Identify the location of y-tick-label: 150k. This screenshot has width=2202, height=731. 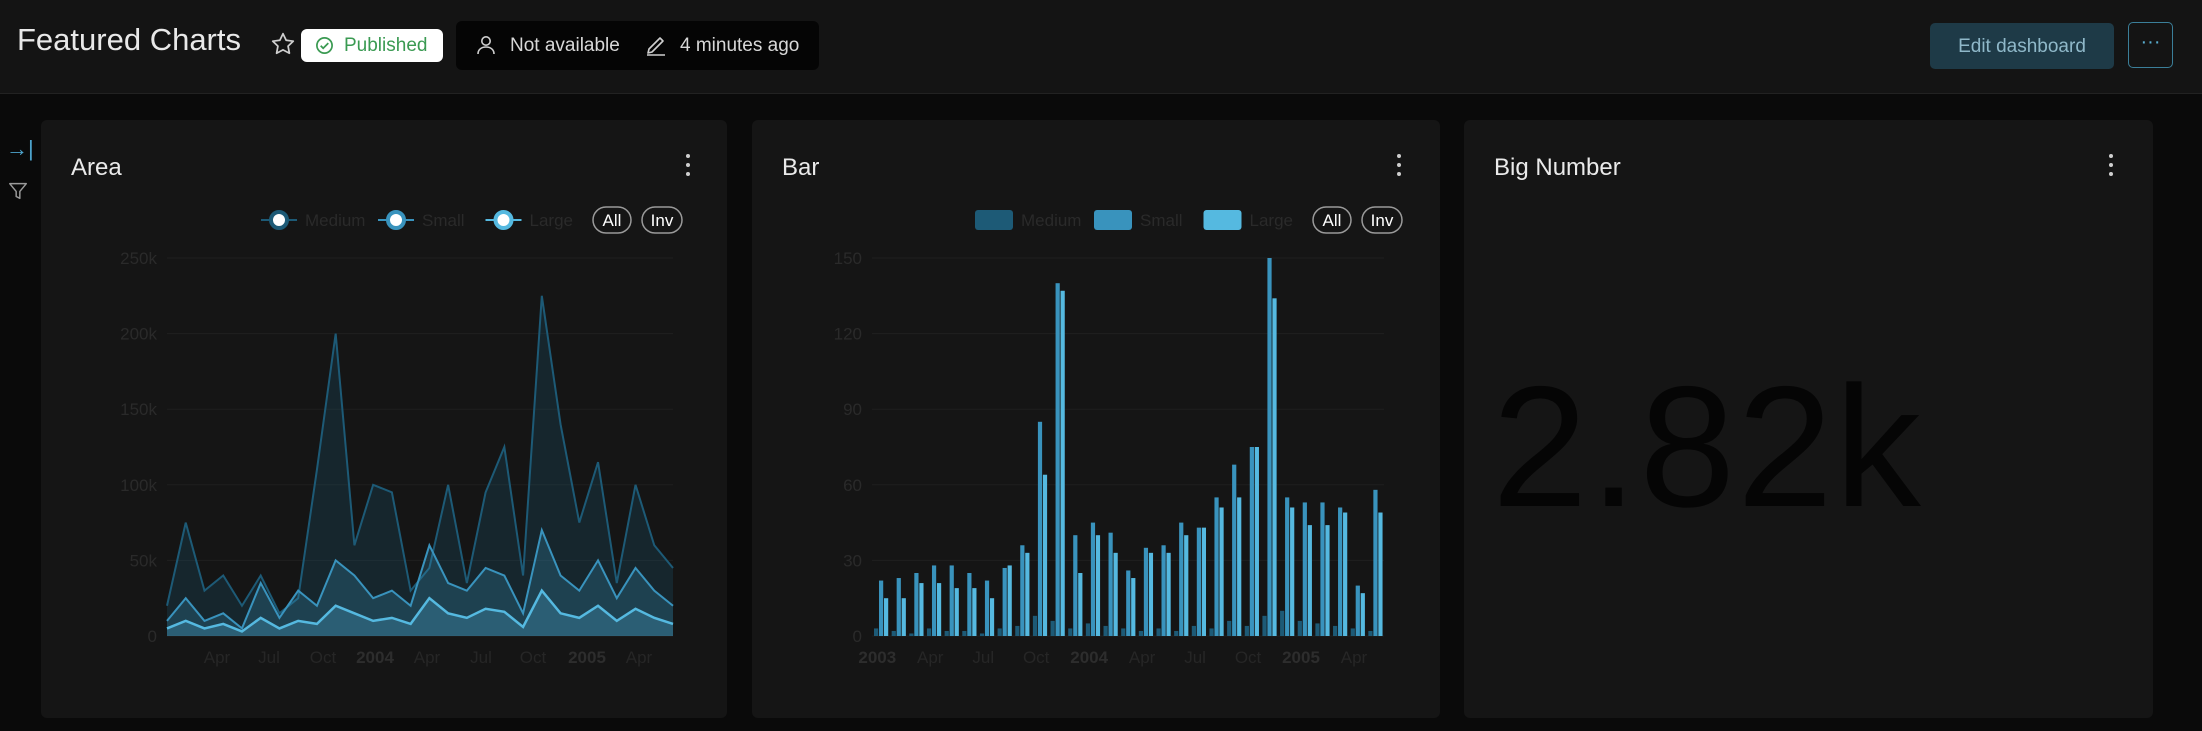
(138, 409).